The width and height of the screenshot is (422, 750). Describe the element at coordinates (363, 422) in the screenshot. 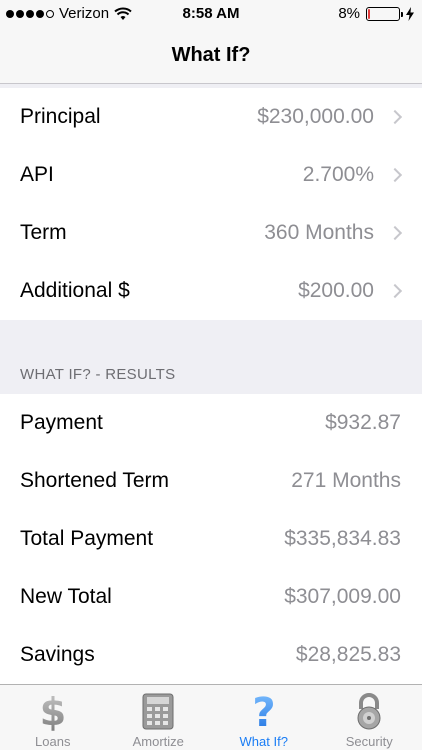

I see `row-value: $932.87` at that location.